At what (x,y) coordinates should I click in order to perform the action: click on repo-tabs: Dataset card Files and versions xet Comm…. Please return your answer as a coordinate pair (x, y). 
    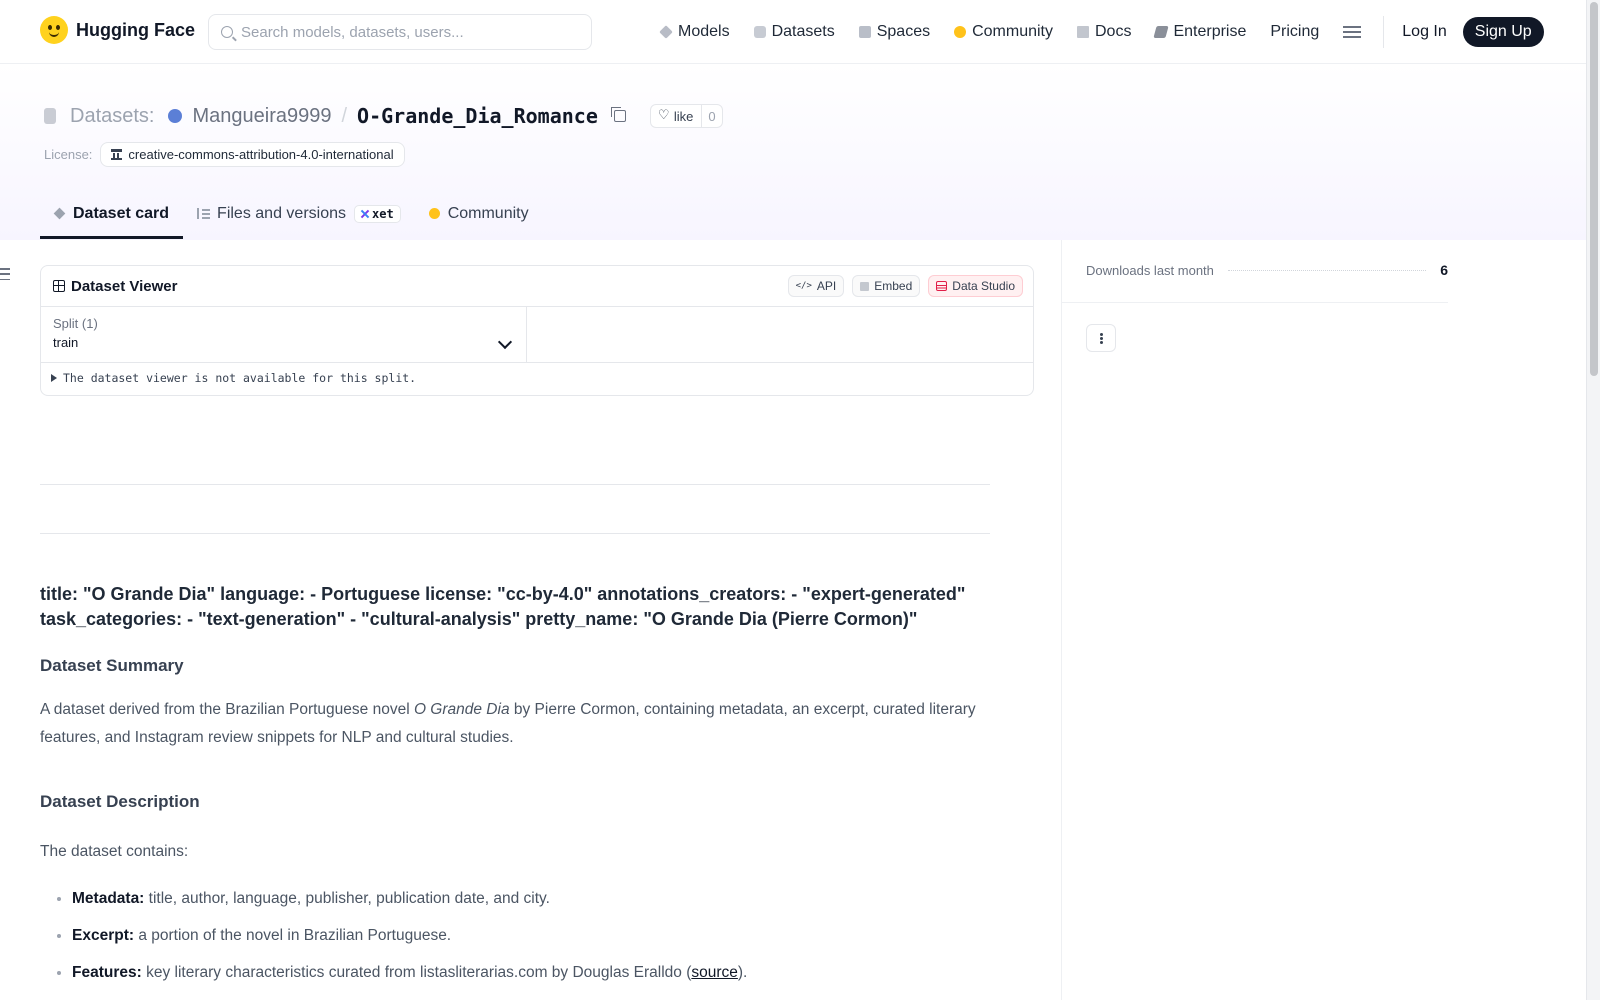
    Looking at the image, I should click on (291, 215).